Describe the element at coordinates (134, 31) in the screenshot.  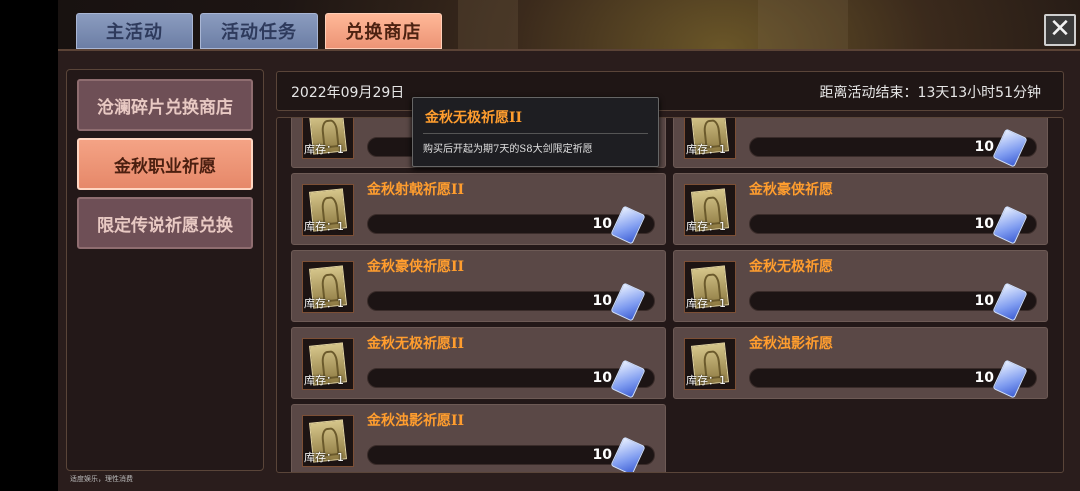
I see `tab-main-activity: 主活动` at that location.